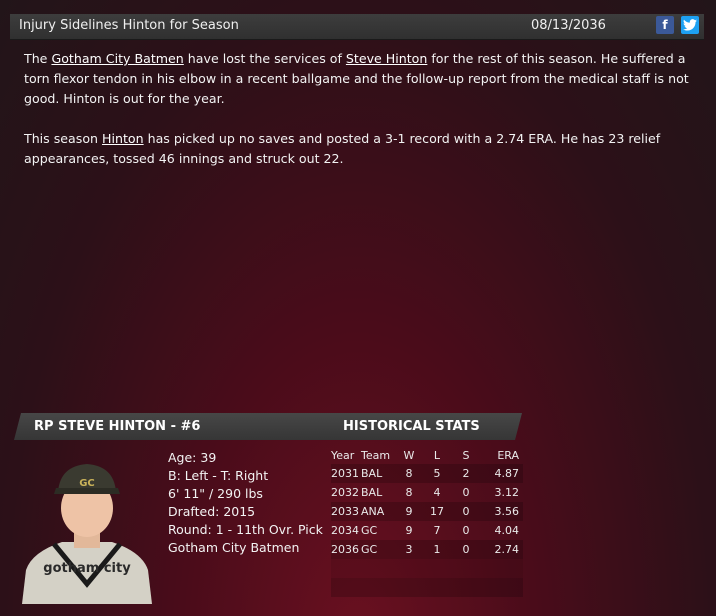 This screenshot has width=716, height=616. I want to click on cell-era: 2.74, so click(507, 549).